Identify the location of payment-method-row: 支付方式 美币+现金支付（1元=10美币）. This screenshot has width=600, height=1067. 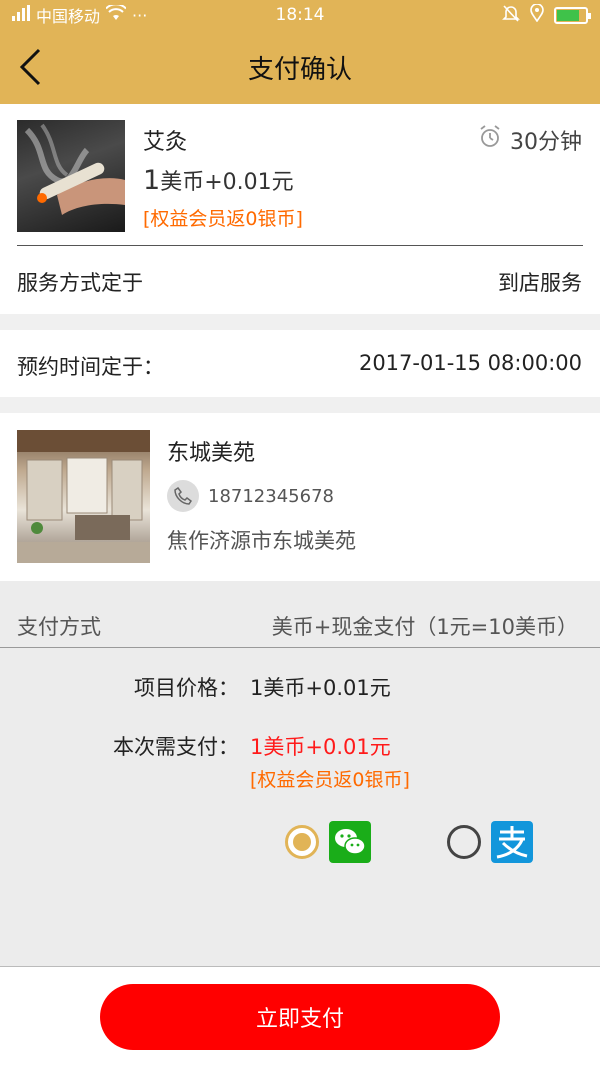
(300, 614).